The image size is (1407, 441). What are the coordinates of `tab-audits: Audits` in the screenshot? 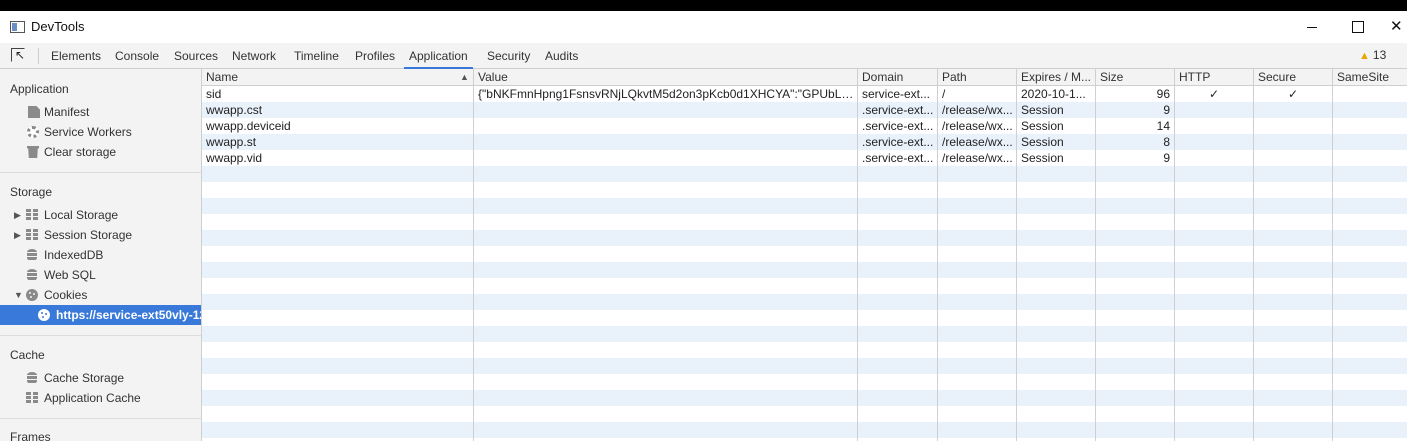 It's located at (561, 56).